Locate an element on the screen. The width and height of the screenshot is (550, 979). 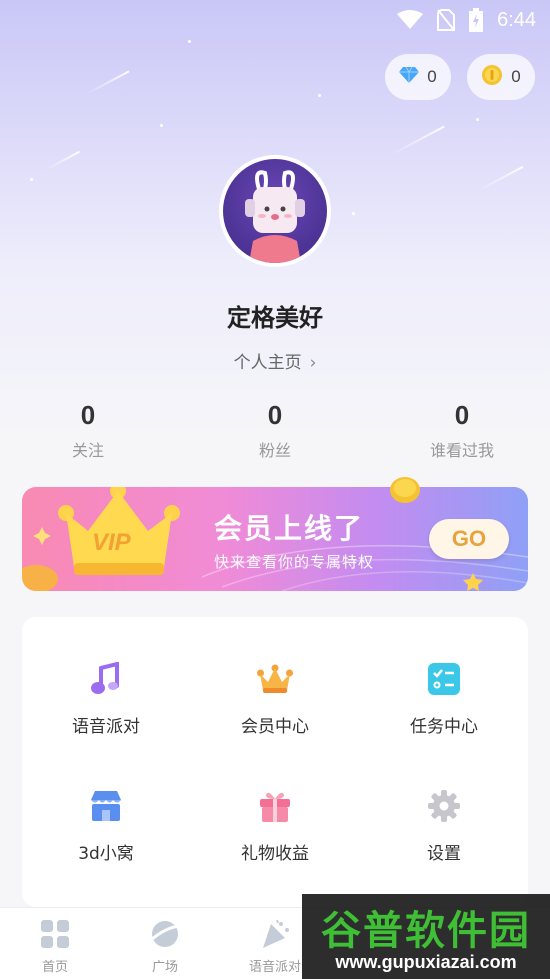
home-grid-icon is located at coordinates (55, 934).